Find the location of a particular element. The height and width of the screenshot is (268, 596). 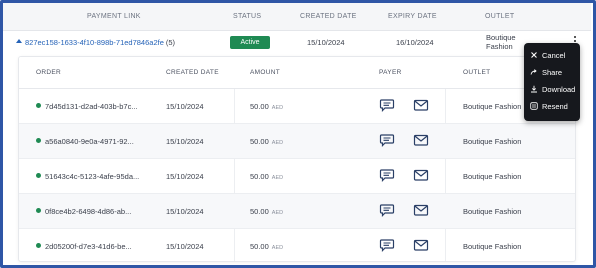

col-order-outlet: OUTLET is located at coordinates (477, 72).